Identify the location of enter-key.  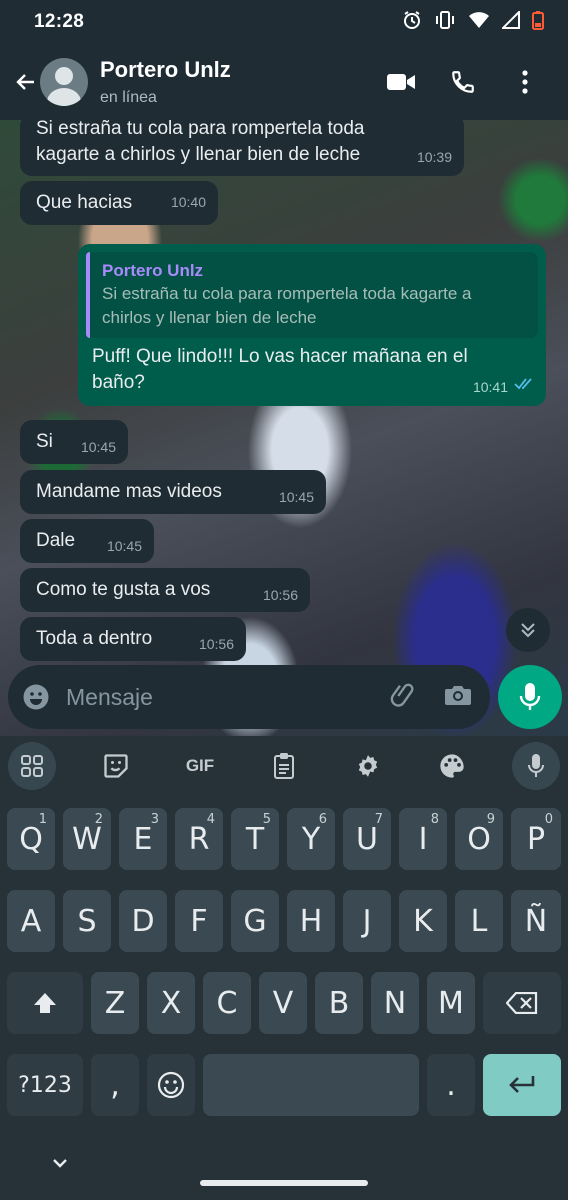
(522, 1085).